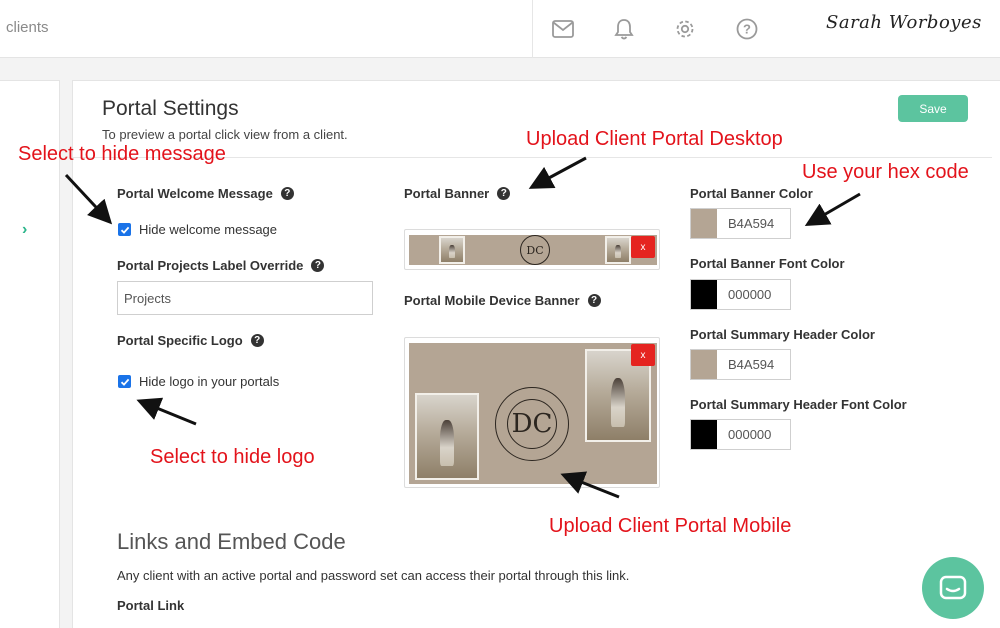  What do you see at coordinates (231, 541) in the screenshot?
I see `links-section-title: Links and Embed Code` at bounding box center [231, 541].